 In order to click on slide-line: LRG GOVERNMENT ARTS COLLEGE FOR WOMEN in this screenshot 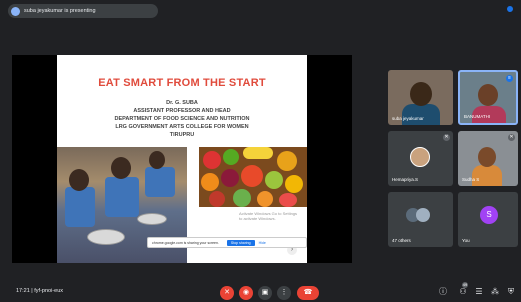, I will do `click(182, 127)`.